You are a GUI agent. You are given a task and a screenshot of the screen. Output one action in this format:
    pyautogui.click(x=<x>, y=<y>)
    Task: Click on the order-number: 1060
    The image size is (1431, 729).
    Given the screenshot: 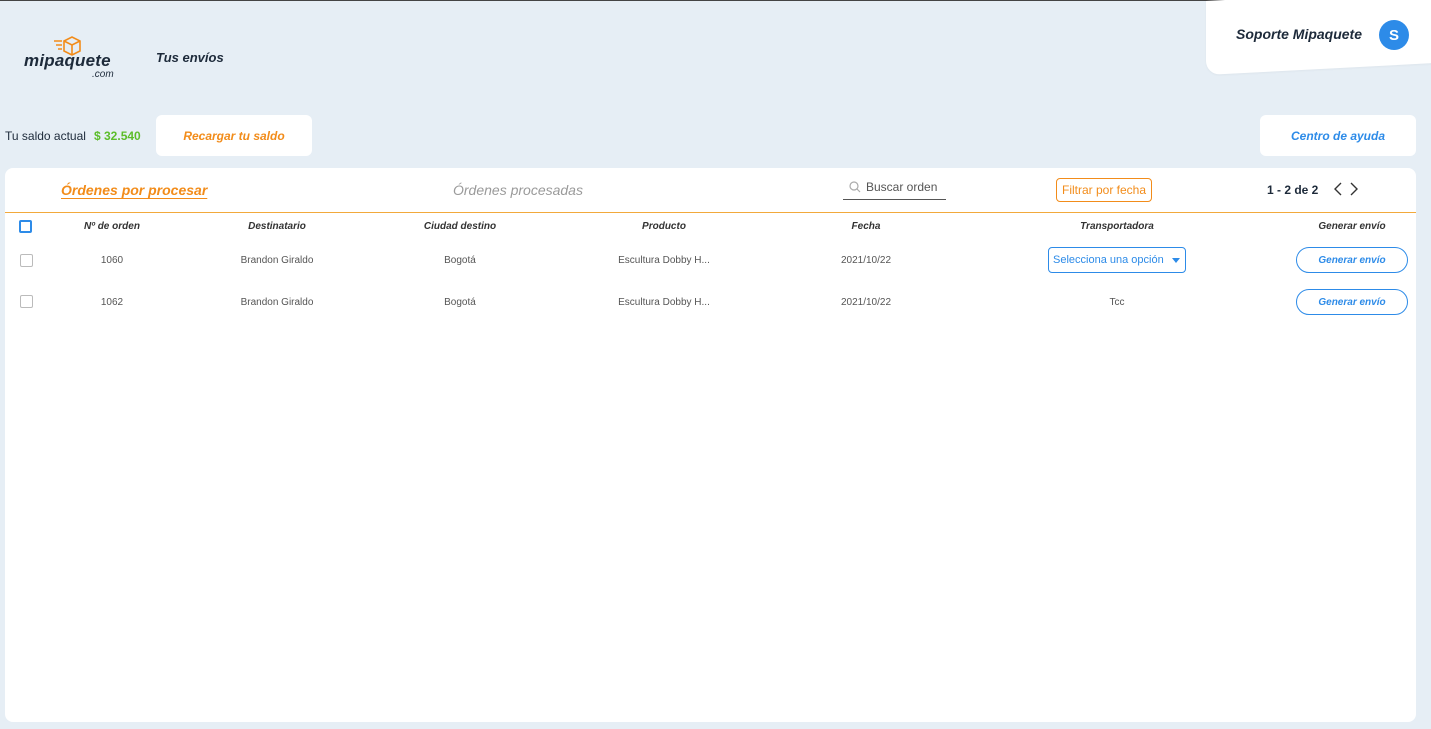 What is the action you would take?
    pyautogui.click(x=112, y=260)
    